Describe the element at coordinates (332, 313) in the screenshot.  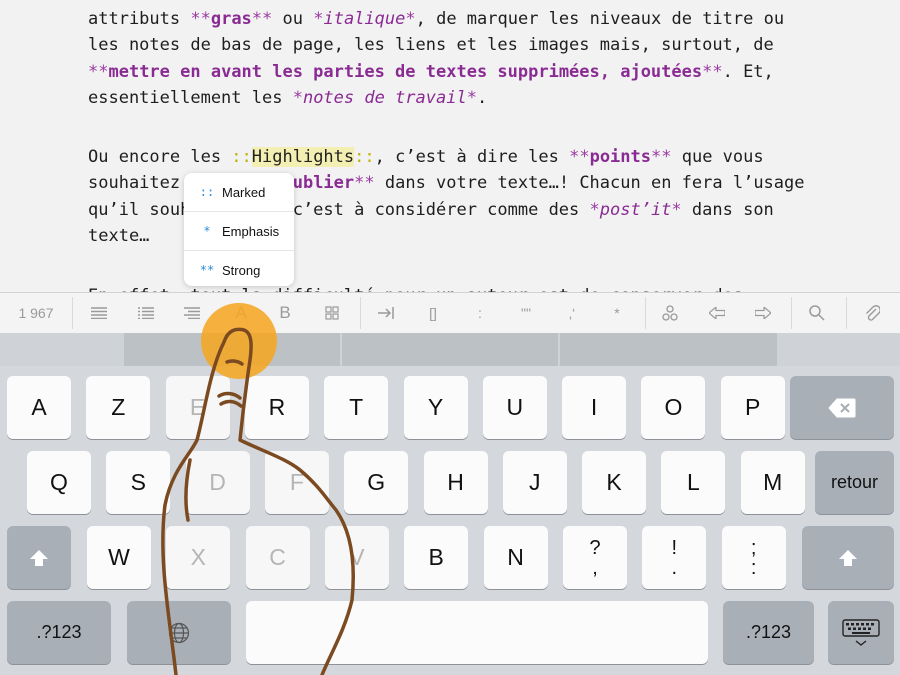
I see `grid-icon` at that location.